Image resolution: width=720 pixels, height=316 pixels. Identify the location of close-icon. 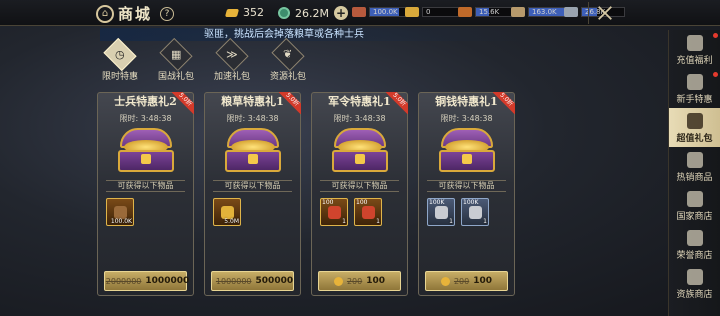
(604, 13).